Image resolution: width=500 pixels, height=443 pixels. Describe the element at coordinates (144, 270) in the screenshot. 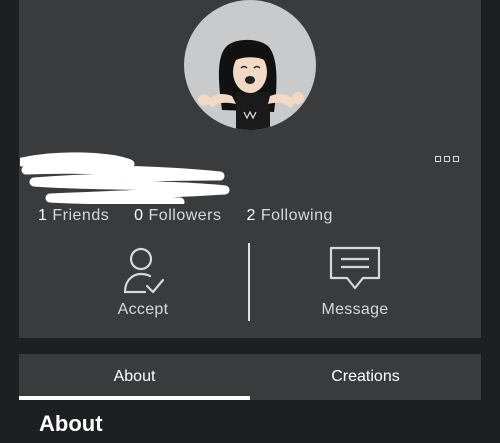

I see `person-check-icon` at that location.